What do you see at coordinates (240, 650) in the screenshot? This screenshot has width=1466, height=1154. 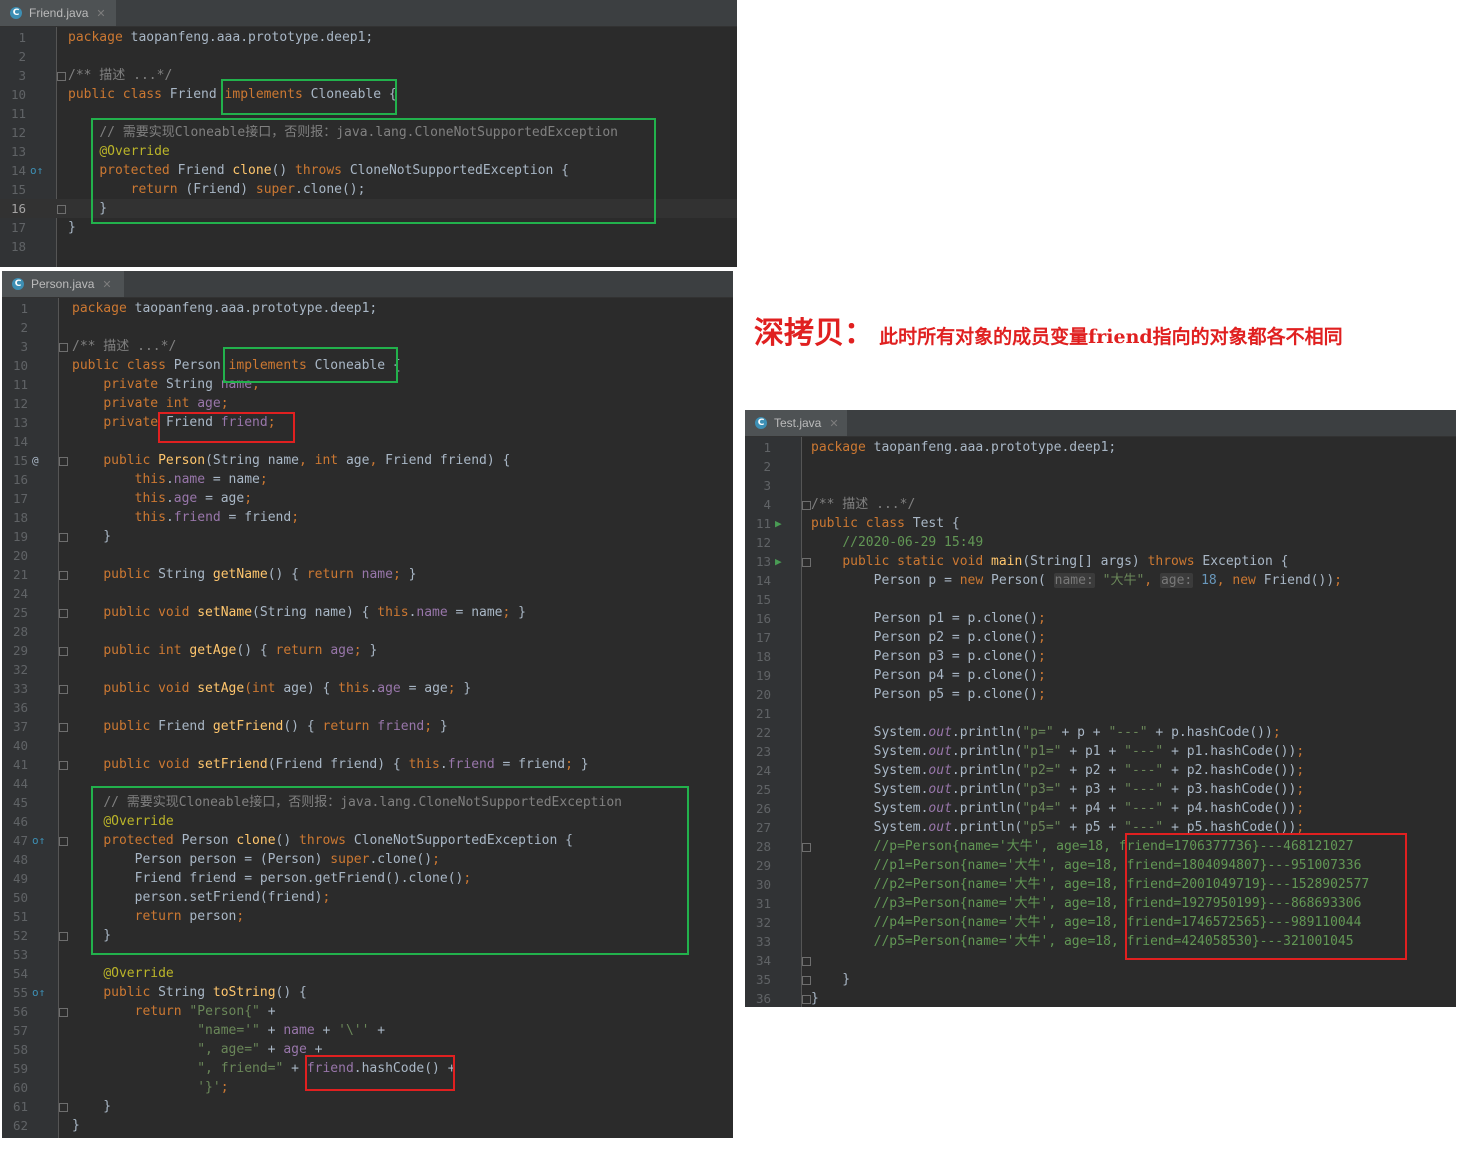 I see `code-line: public int getAge() { return age; }` at bounding box center [240, 650].